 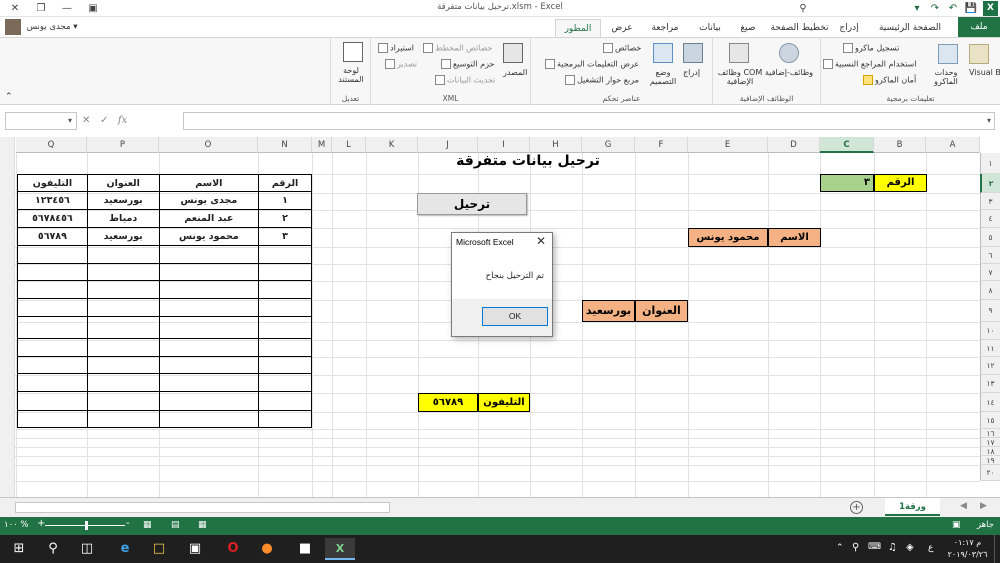 I want to click on row-header-20: ٢٠, so click(x=990, y=473).